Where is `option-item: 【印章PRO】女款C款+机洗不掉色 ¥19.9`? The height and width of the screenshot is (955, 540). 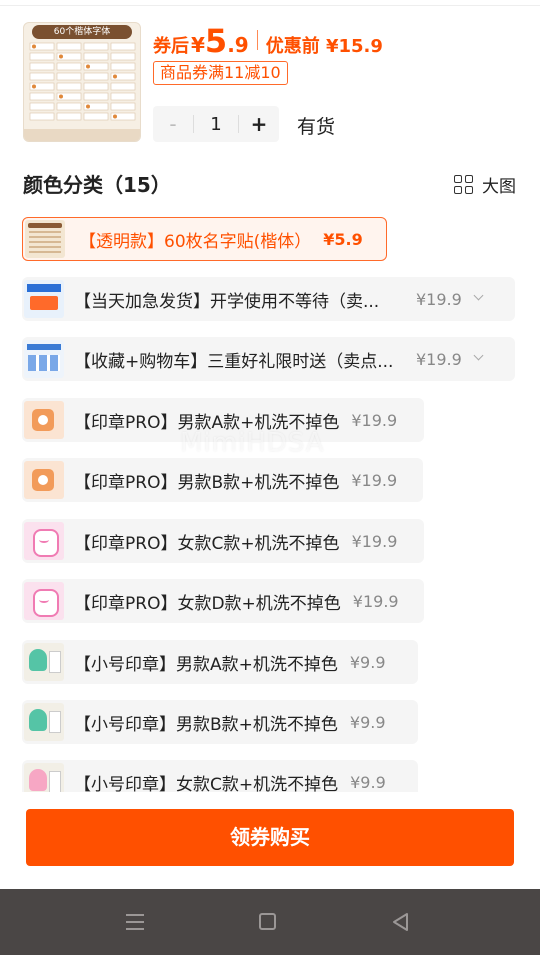 option-item: 【印章PRO】女款C款+机洗不掉色 ¥19.9 is located at coordinates (223, 541).